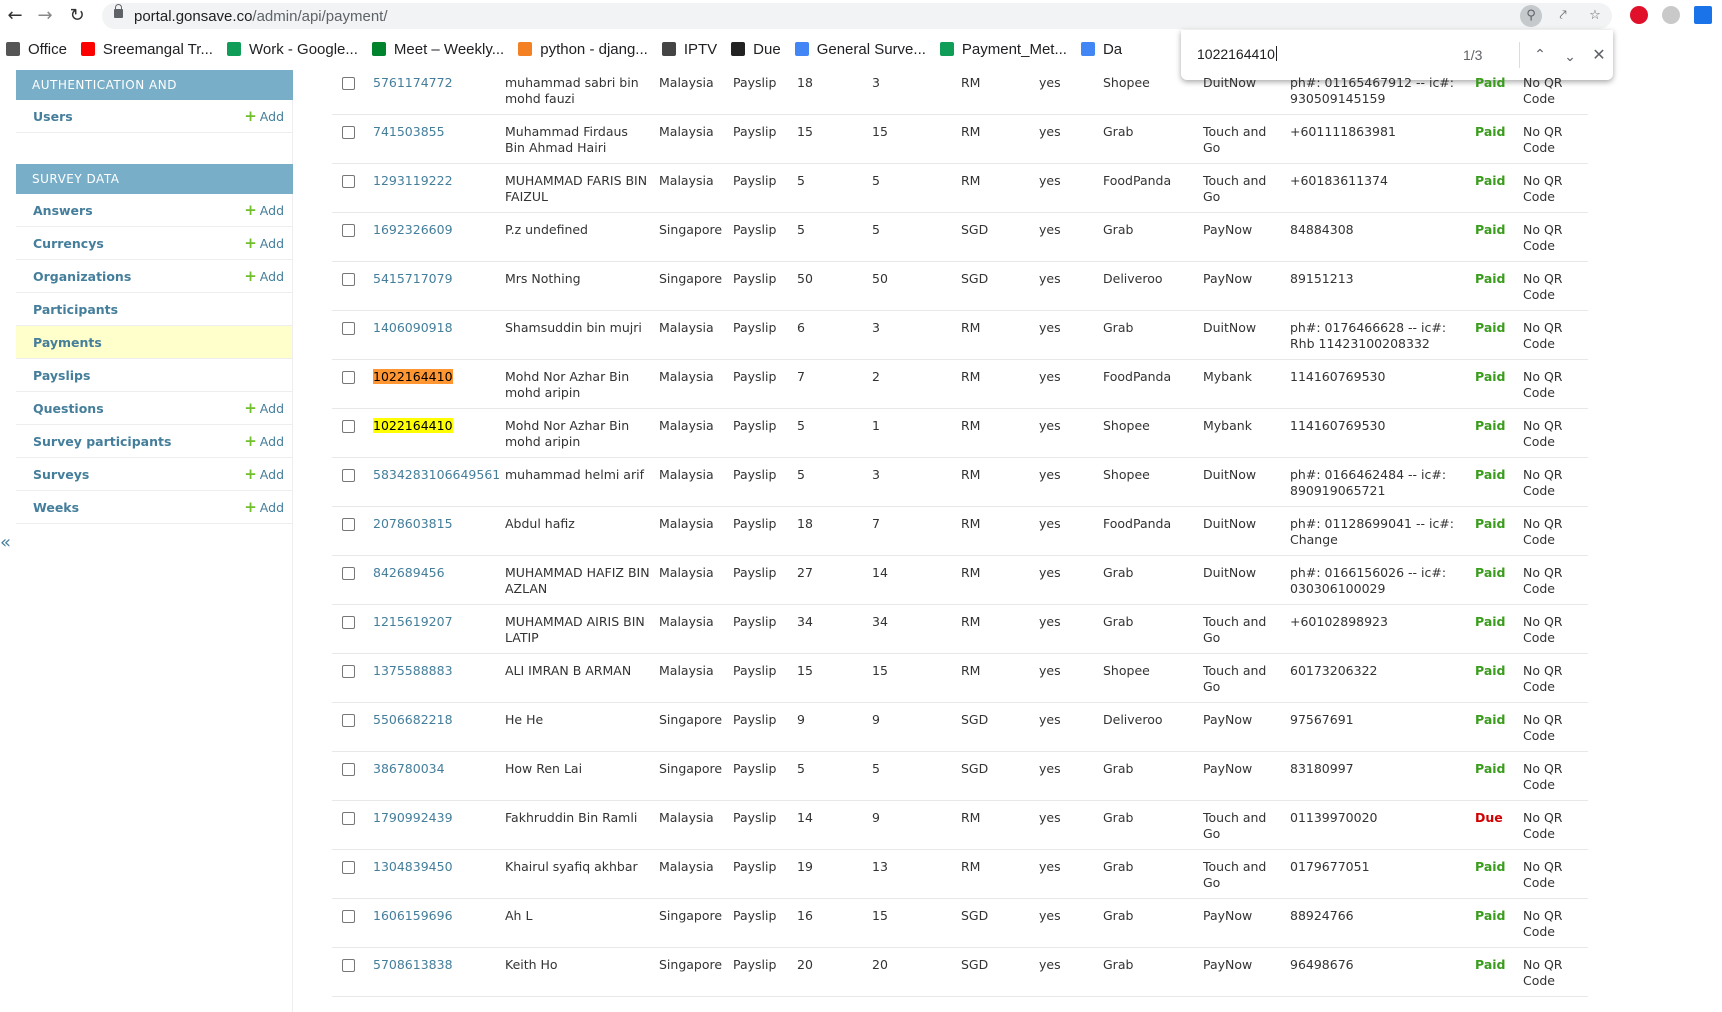 The height and width of the screenshot is (1012, 1722). I want to click on add-currencys-button: + Add, so click(264, 244).